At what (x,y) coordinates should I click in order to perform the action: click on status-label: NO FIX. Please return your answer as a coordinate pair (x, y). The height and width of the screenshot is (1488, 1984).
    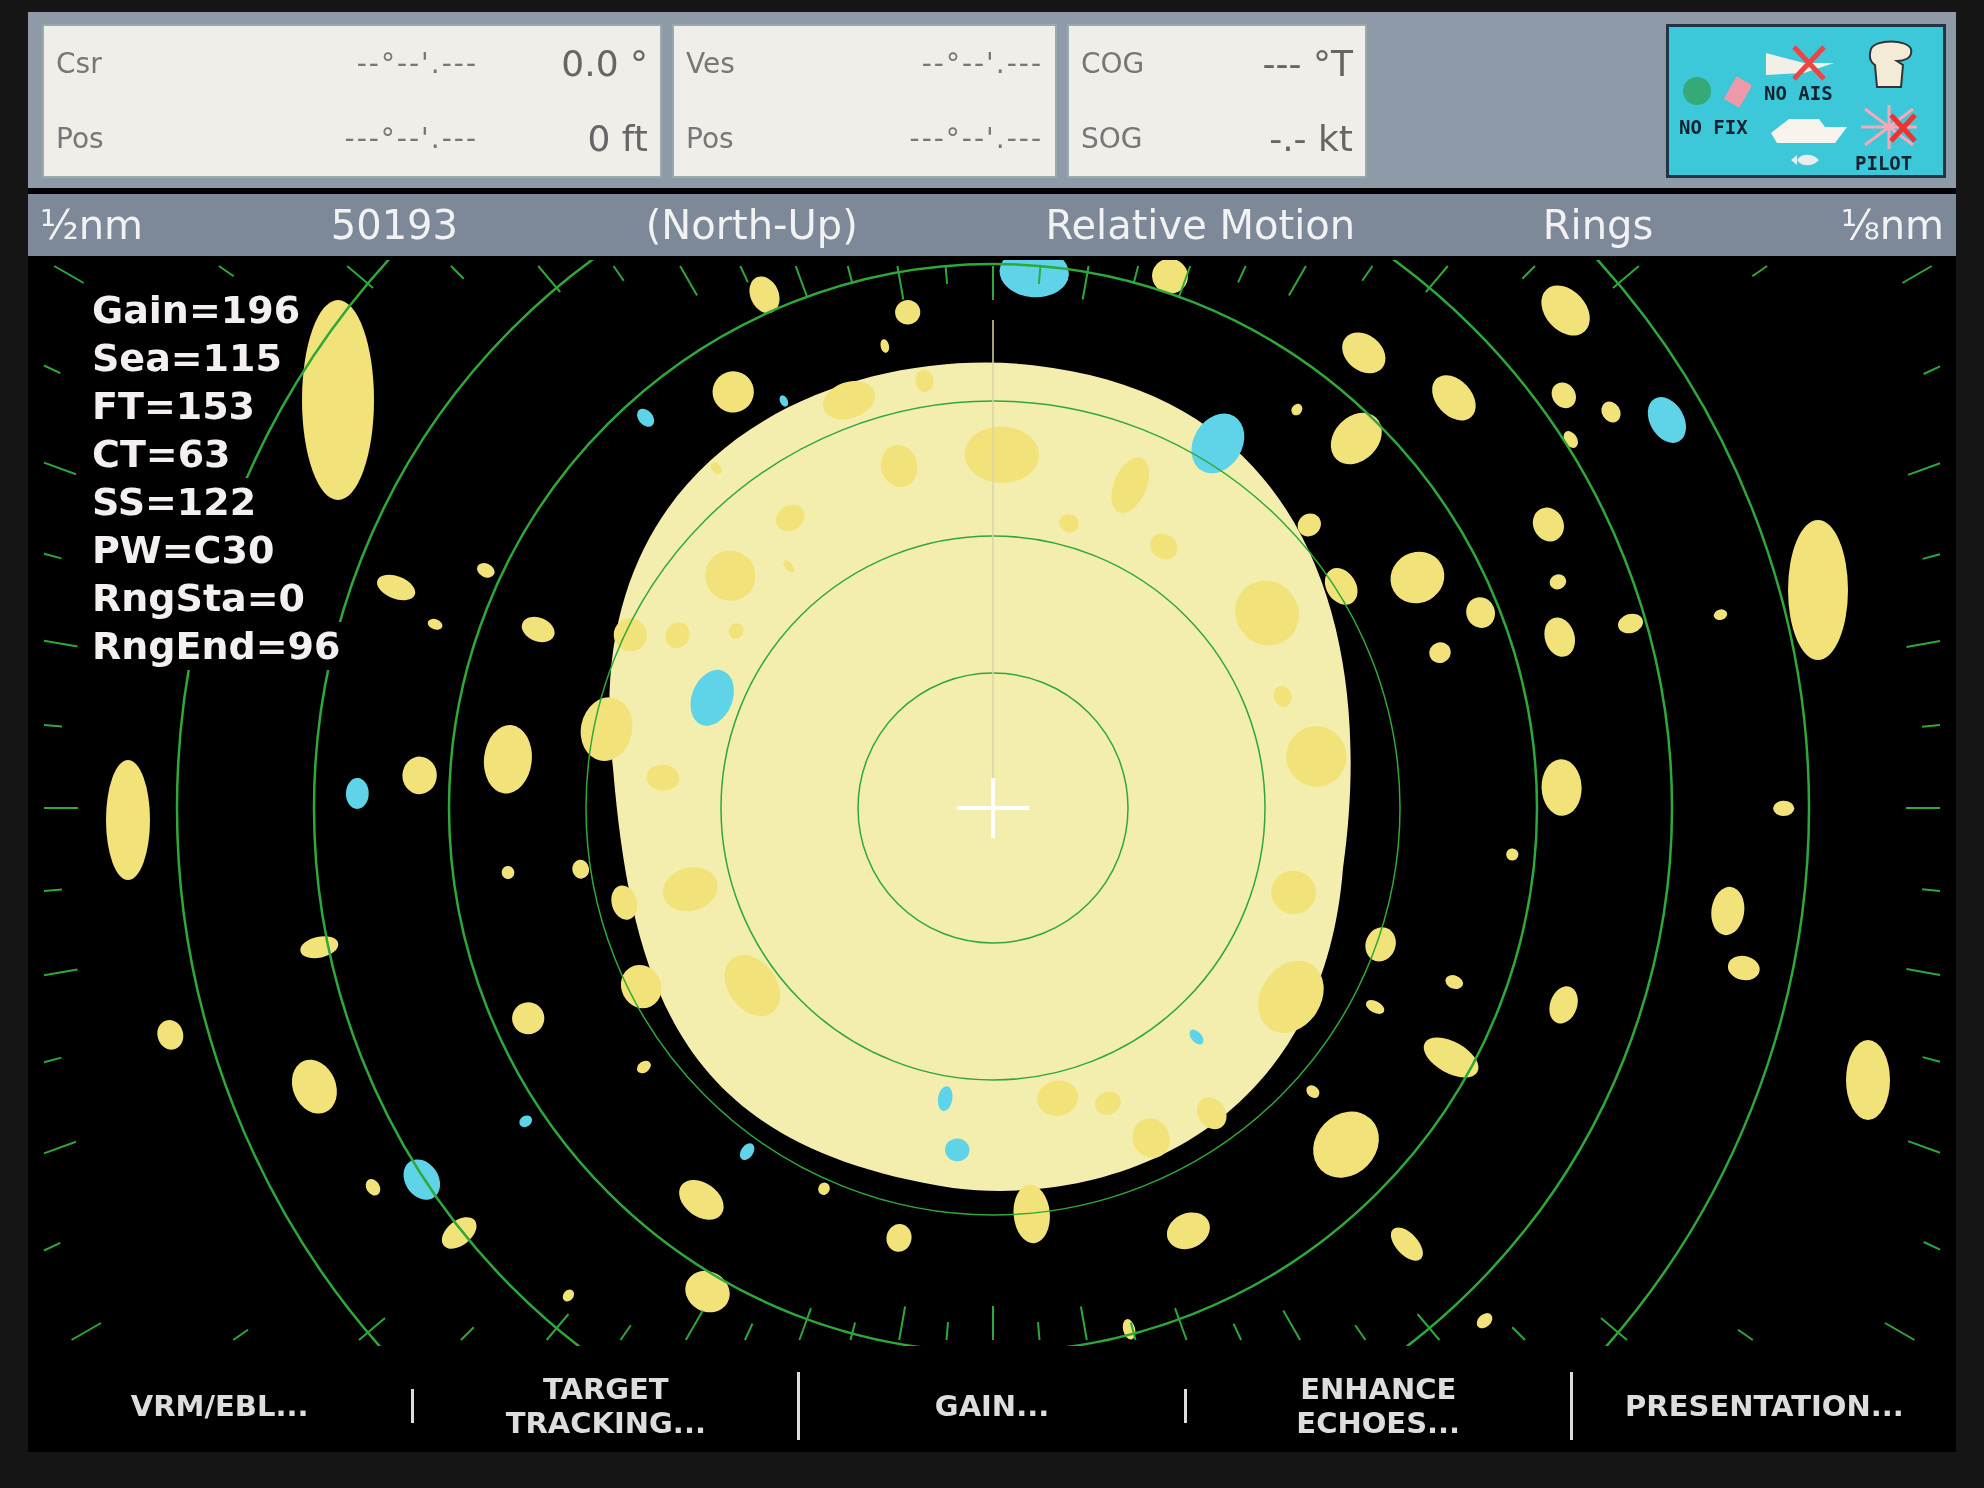
    Looking at the image, I should click on (1713, 127).